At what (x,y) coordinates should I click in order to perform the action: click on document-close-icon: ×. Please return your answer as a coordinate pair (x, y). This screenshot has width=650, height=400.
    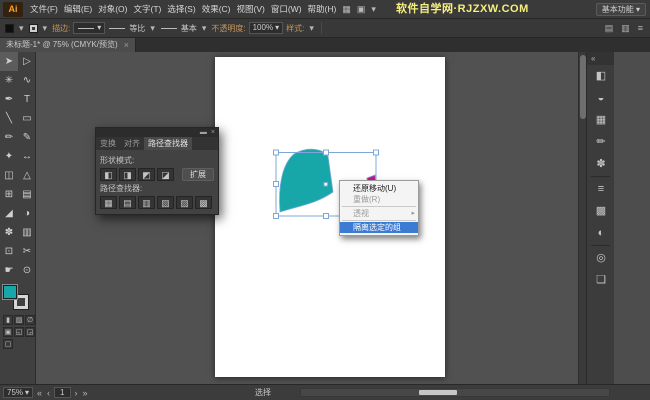
    Looking at the image, I should click on (126, 45).